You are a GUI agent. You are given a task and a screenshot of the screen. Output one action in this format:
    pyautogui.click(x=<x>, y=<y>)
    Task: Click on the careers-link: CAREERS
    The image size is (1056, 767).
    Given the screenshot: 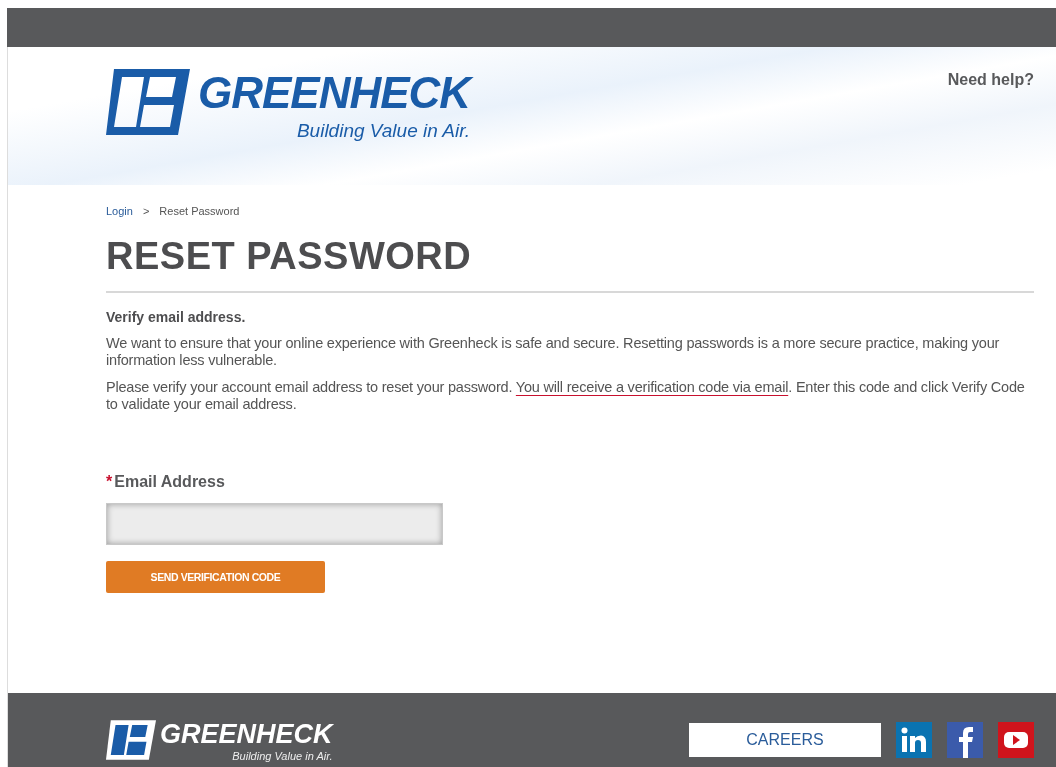 What is the action you would take?
    pyautogui.click(x=785, y=740)
    